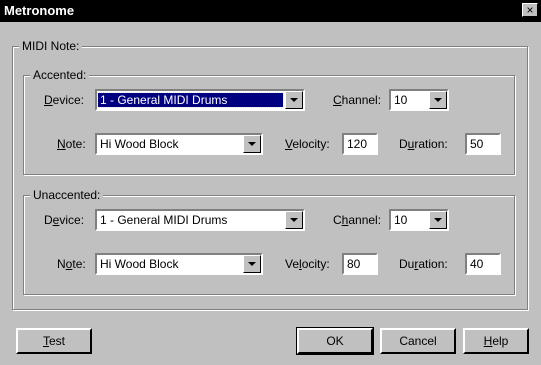 Image resolution: width=541 pixels, height=365 pixels. Describe the element at coordinates (357, 100) in the screenshot. I see `accented-channel-label: Channel:` at that location.